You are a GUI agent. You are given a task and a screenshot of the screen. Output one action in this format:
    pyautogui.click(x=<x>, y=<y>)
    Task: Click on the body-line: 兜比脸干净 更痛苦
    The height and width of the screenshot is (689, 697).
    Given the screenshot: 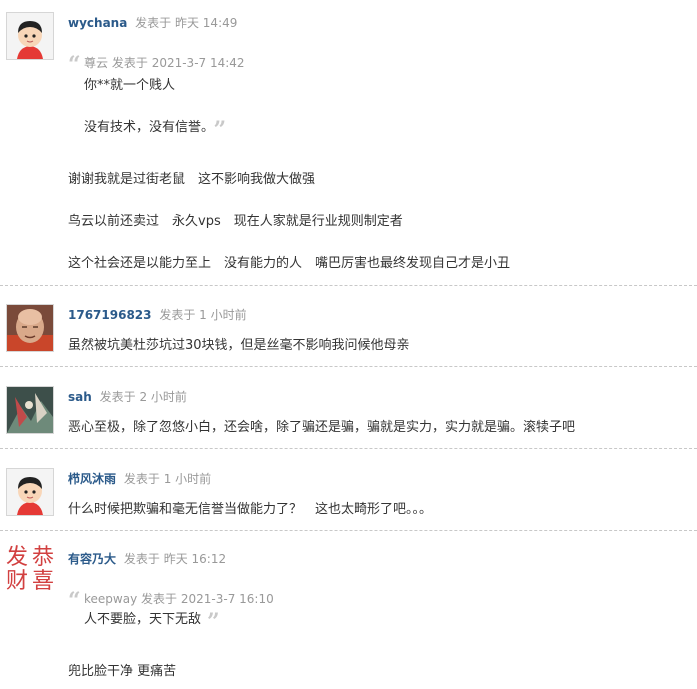 What is the action you would take?
    pyautogui.click(x=122, y=671)
    